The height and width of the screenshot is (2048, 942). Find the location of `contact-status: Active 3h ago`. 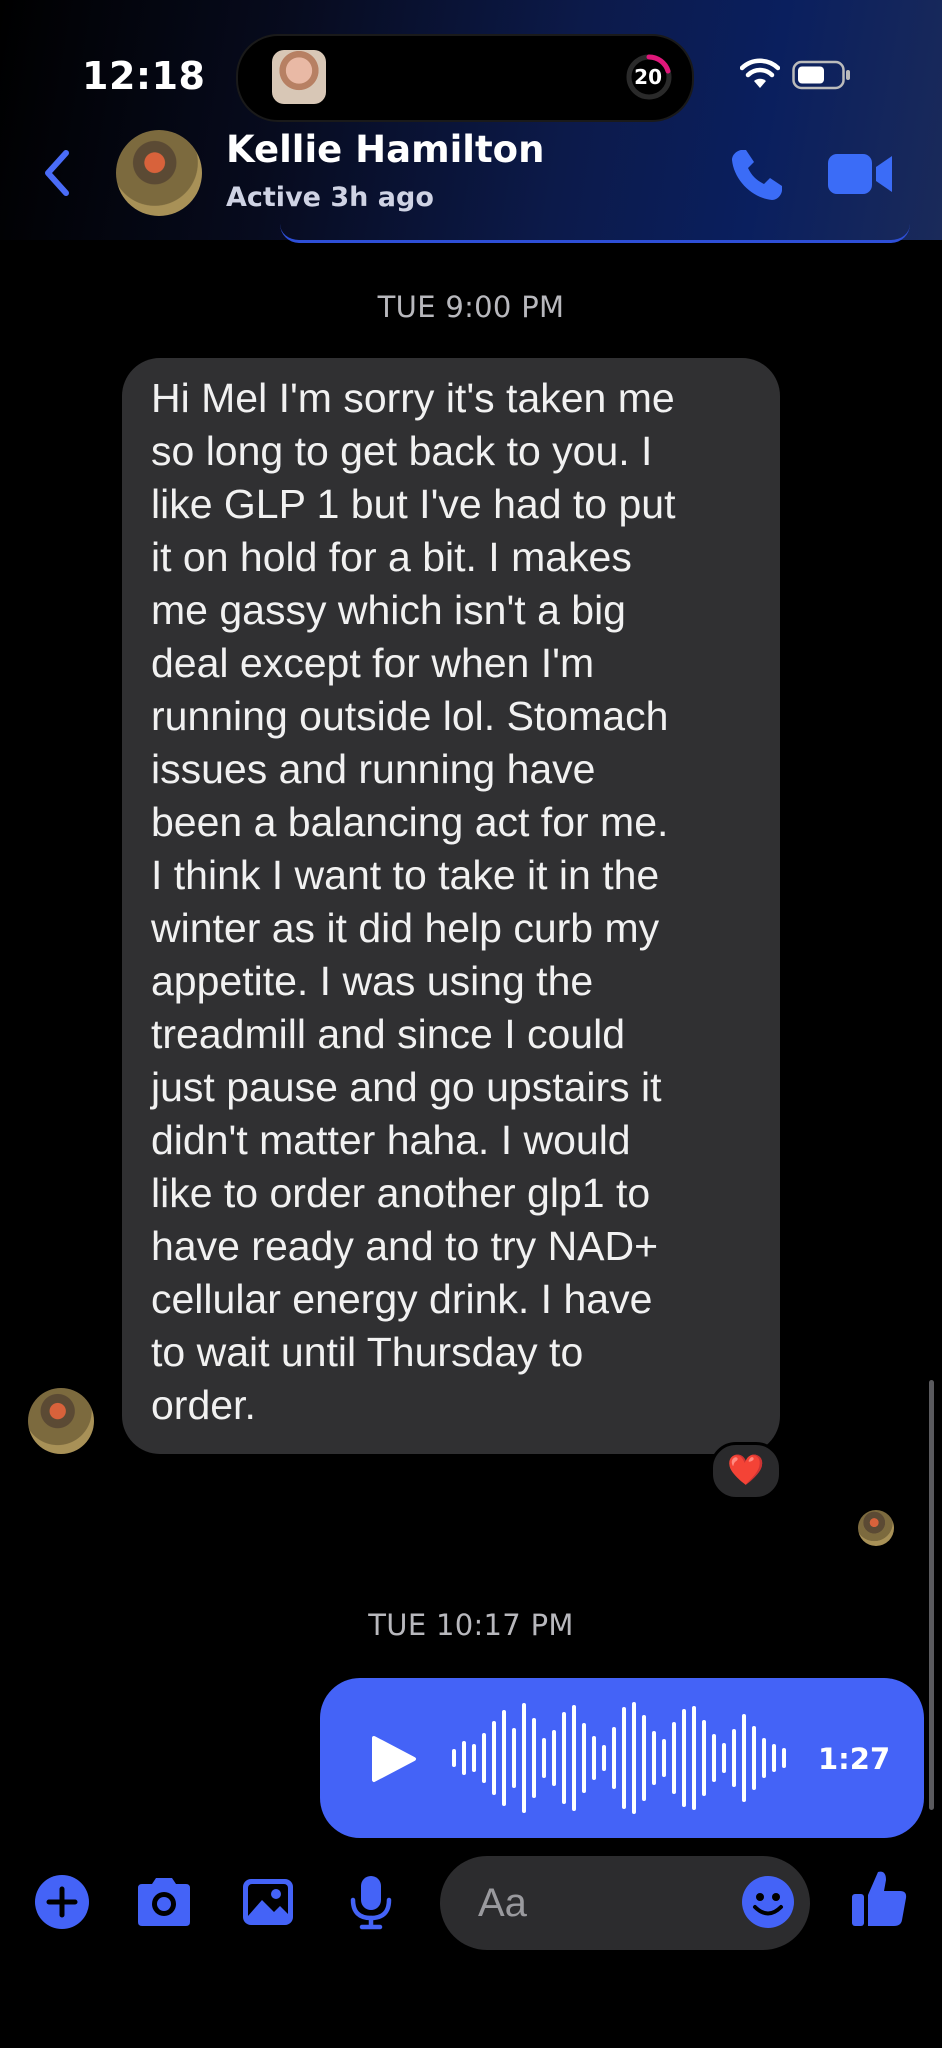

contact-status: Active 3h ago is located at coordinates (330, 197).